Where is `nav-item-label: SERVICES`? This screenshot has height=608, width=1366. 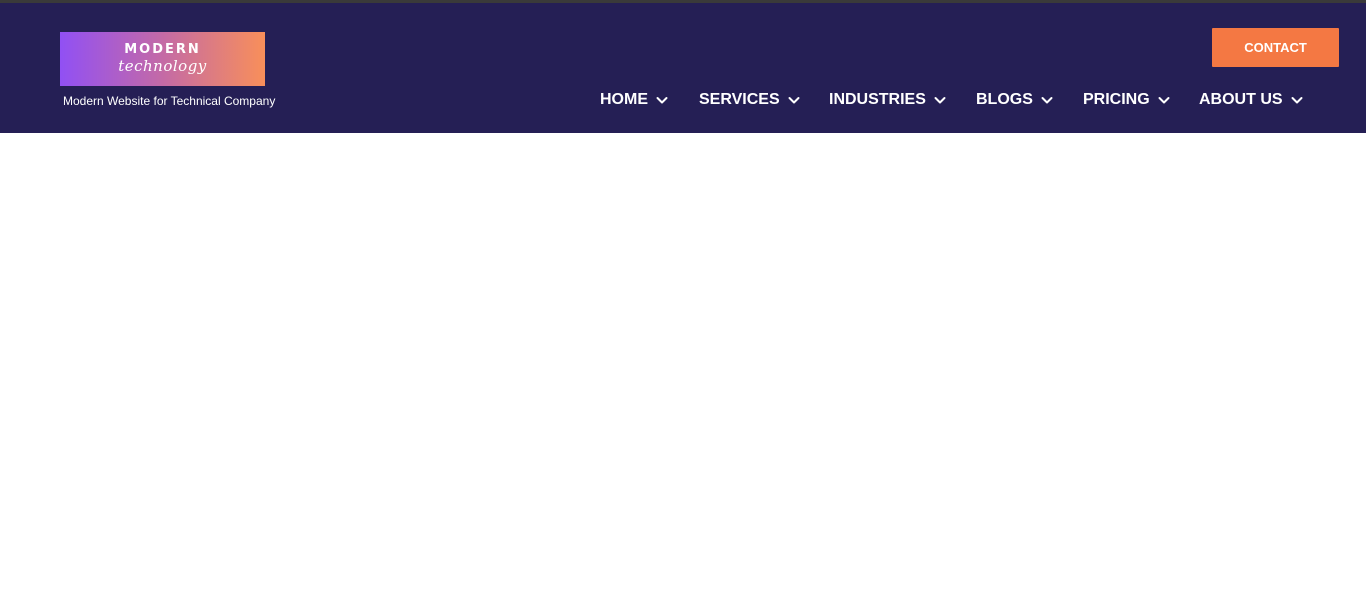
nav-item-label: SERVICES is located at coordinates (739, 99).